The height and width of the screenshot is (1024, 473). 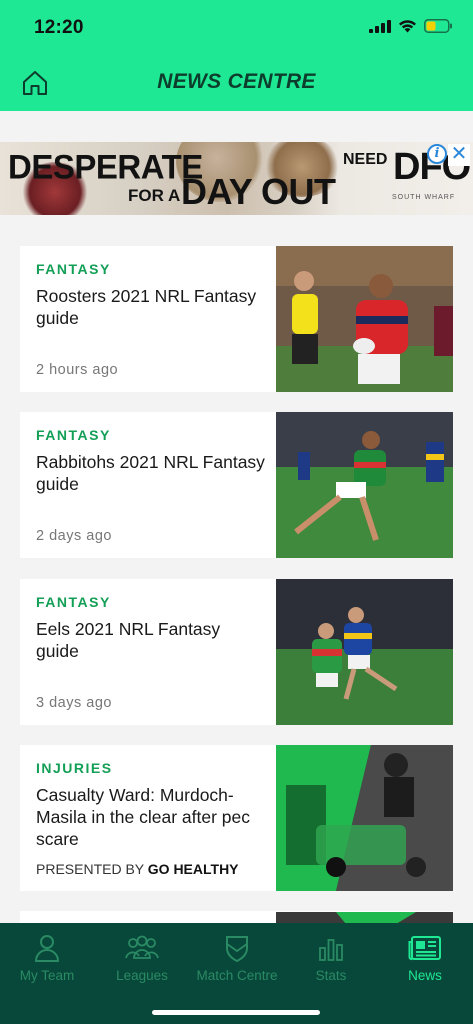 I want to click on nav-bar: NEWS CENTRE, so click(x=236, y=83).